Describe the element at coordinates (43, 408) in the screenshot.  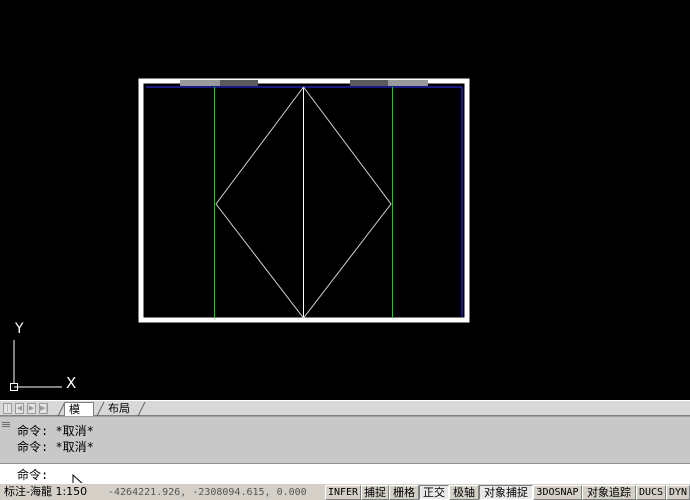
I see `last-tab-button: ▶|` at that location.